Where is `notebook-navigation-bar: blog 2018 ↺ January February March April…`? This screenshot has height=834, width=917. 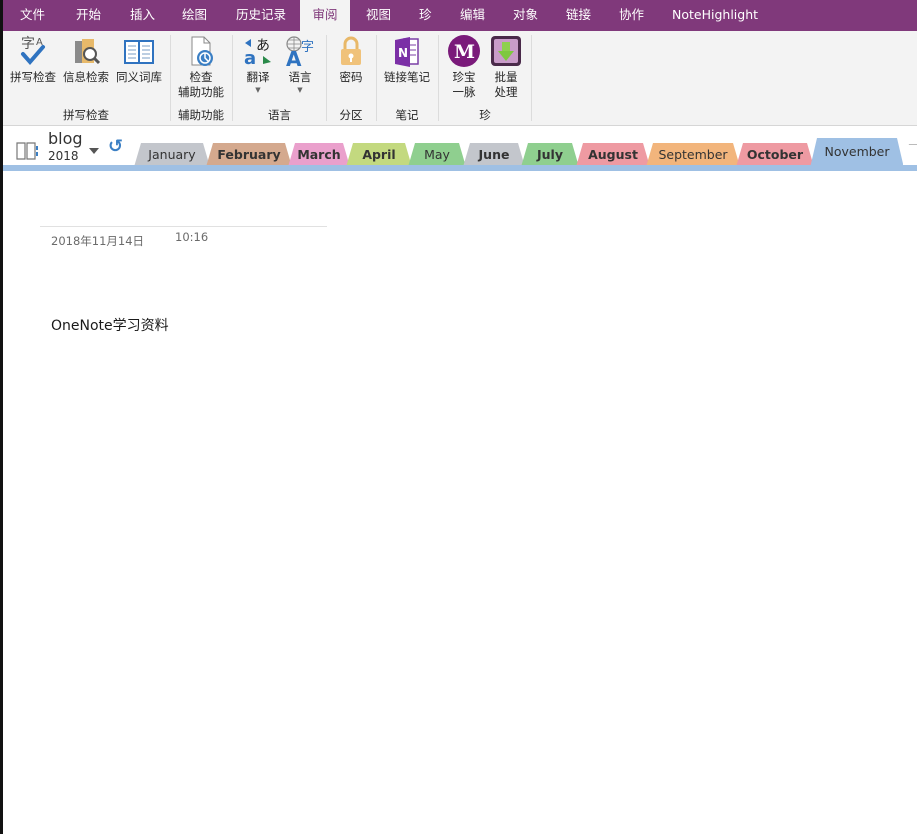
notebook-navigation-bar: blog 2018 ↺ January February March April… is located at coordinates (458, 147).